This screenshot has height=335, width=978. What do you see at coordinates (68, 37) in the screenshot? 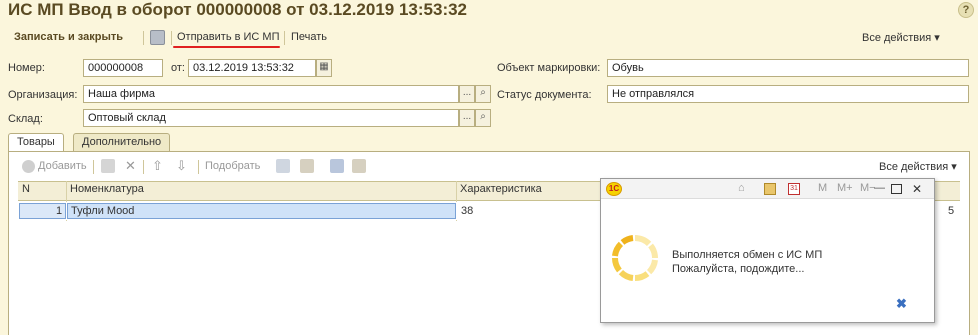
I see `save-and-close-button: Записать и закрыть` at bounding box center [68, 37].